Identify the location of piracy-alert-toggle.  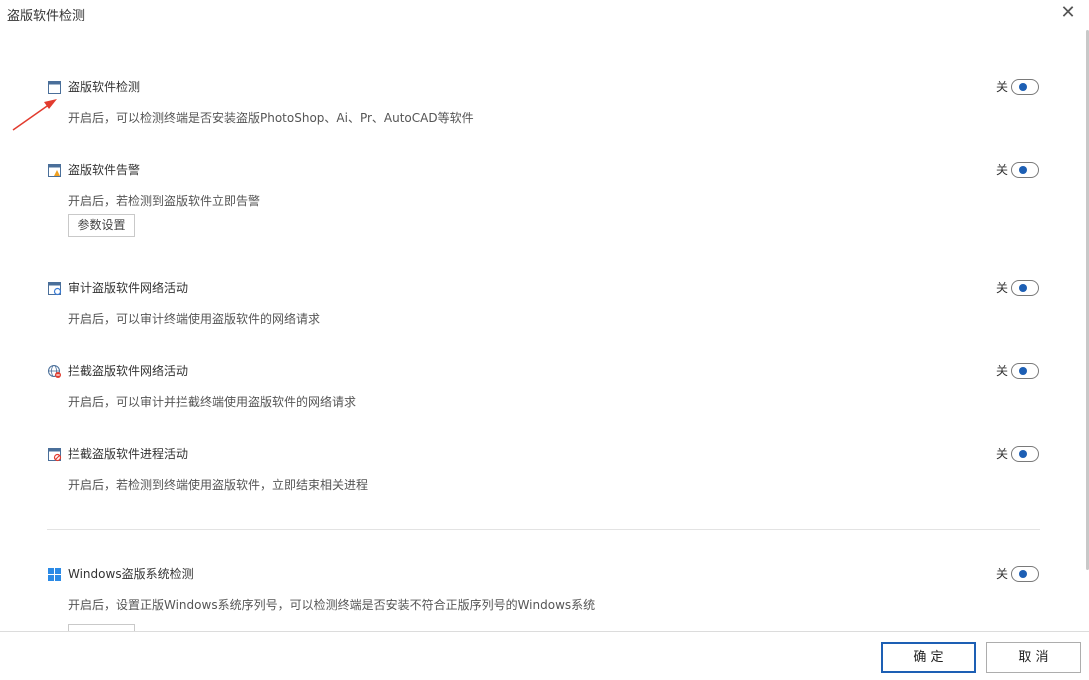
(1025, 170).